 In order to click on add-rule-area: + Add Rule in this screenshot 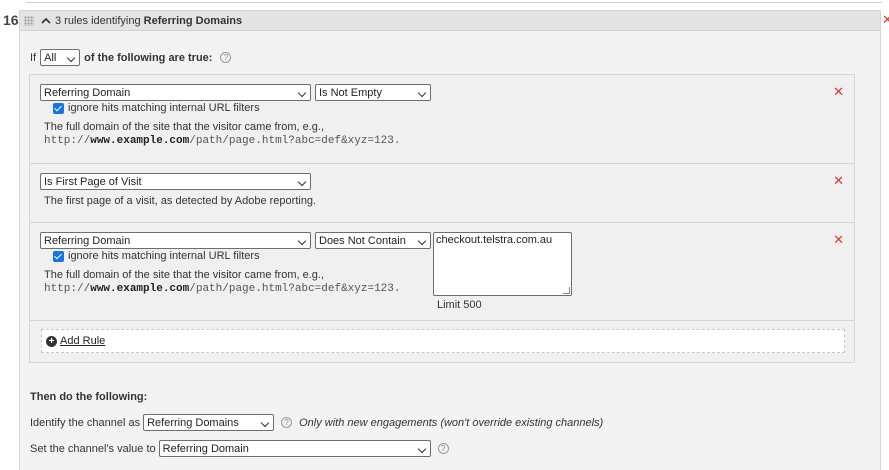, I will do `click(443, 341)`.